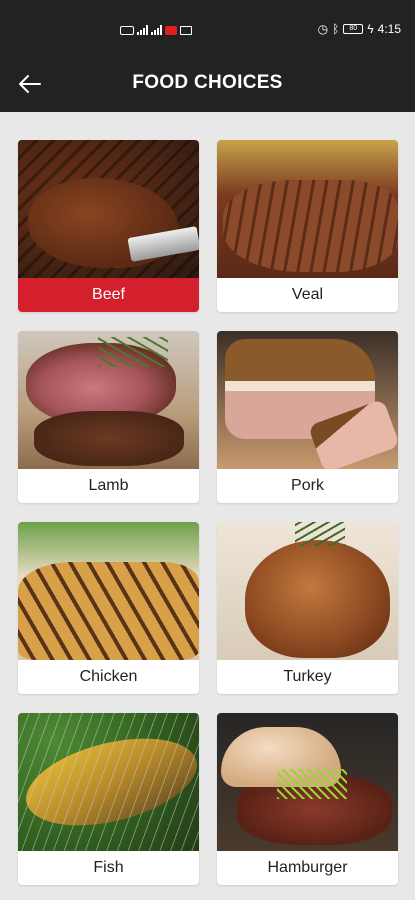 Image resolution: width=415 pixels, height=900 pixels. I want to click on app-bar: FOOD CHOICES, so click(207, 84).